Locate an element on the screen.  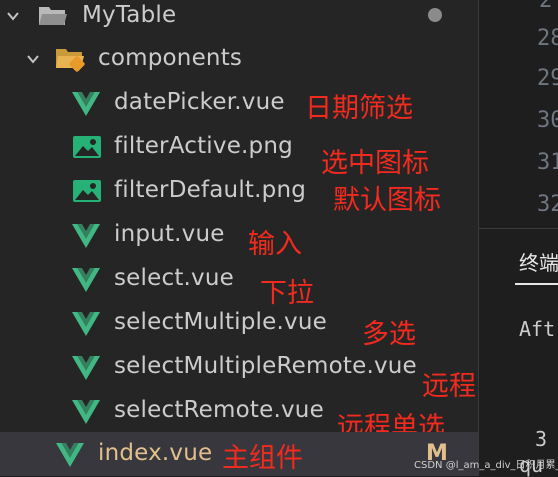
annotation-label: 默认图标 is located at coordinates (387, 200).